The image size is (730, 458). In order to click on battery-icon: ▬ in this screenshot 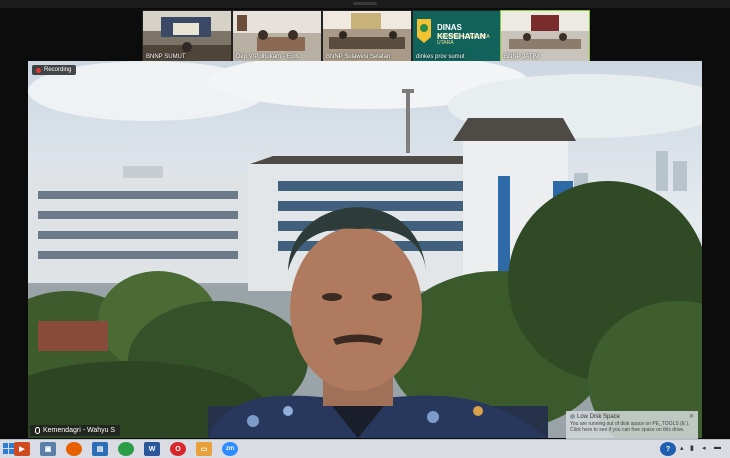, I will do `click(717, 447)`.